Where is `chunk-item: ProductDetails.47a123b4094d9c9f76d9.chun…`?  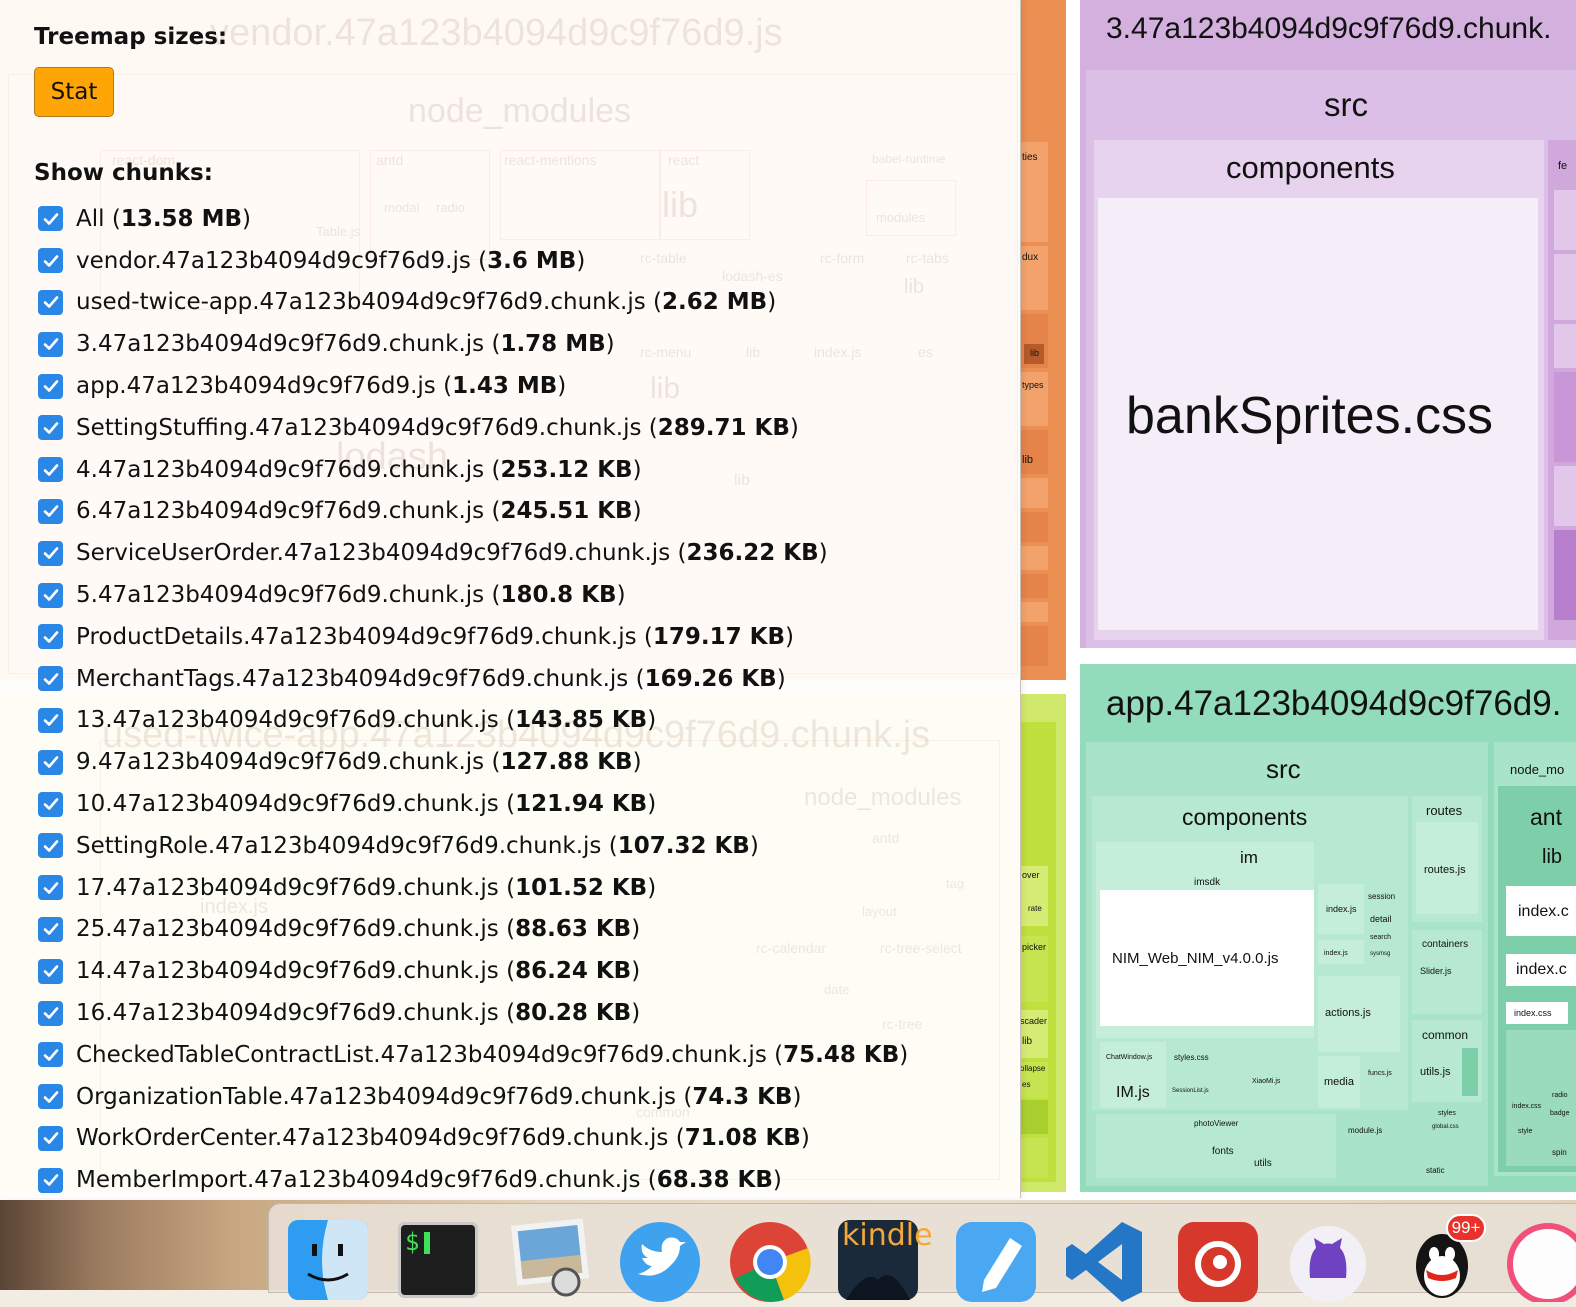
chunk-item: ProductDetails.47a123b4094d9c9f76d9.chun… is located at coordinates (473, 637).